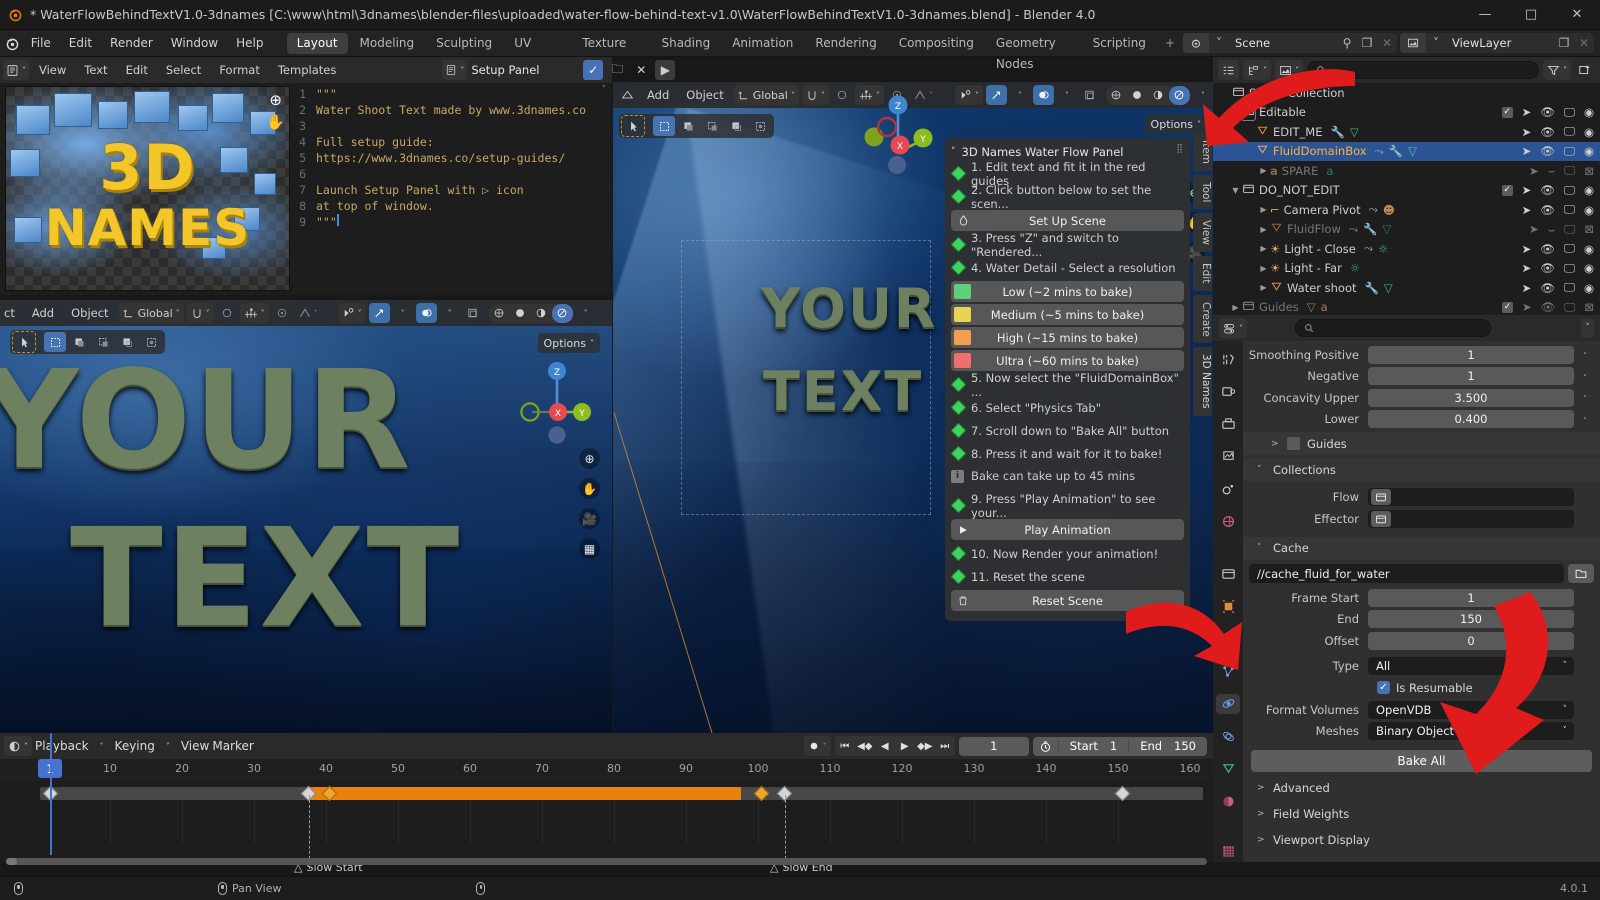 The image size is (1600, 900). What do you see at coordinates (1421, 688) in the screenshot?
I see `field-is-resumable: ✓ Is Resumable` at bounding box center [1421, 688].